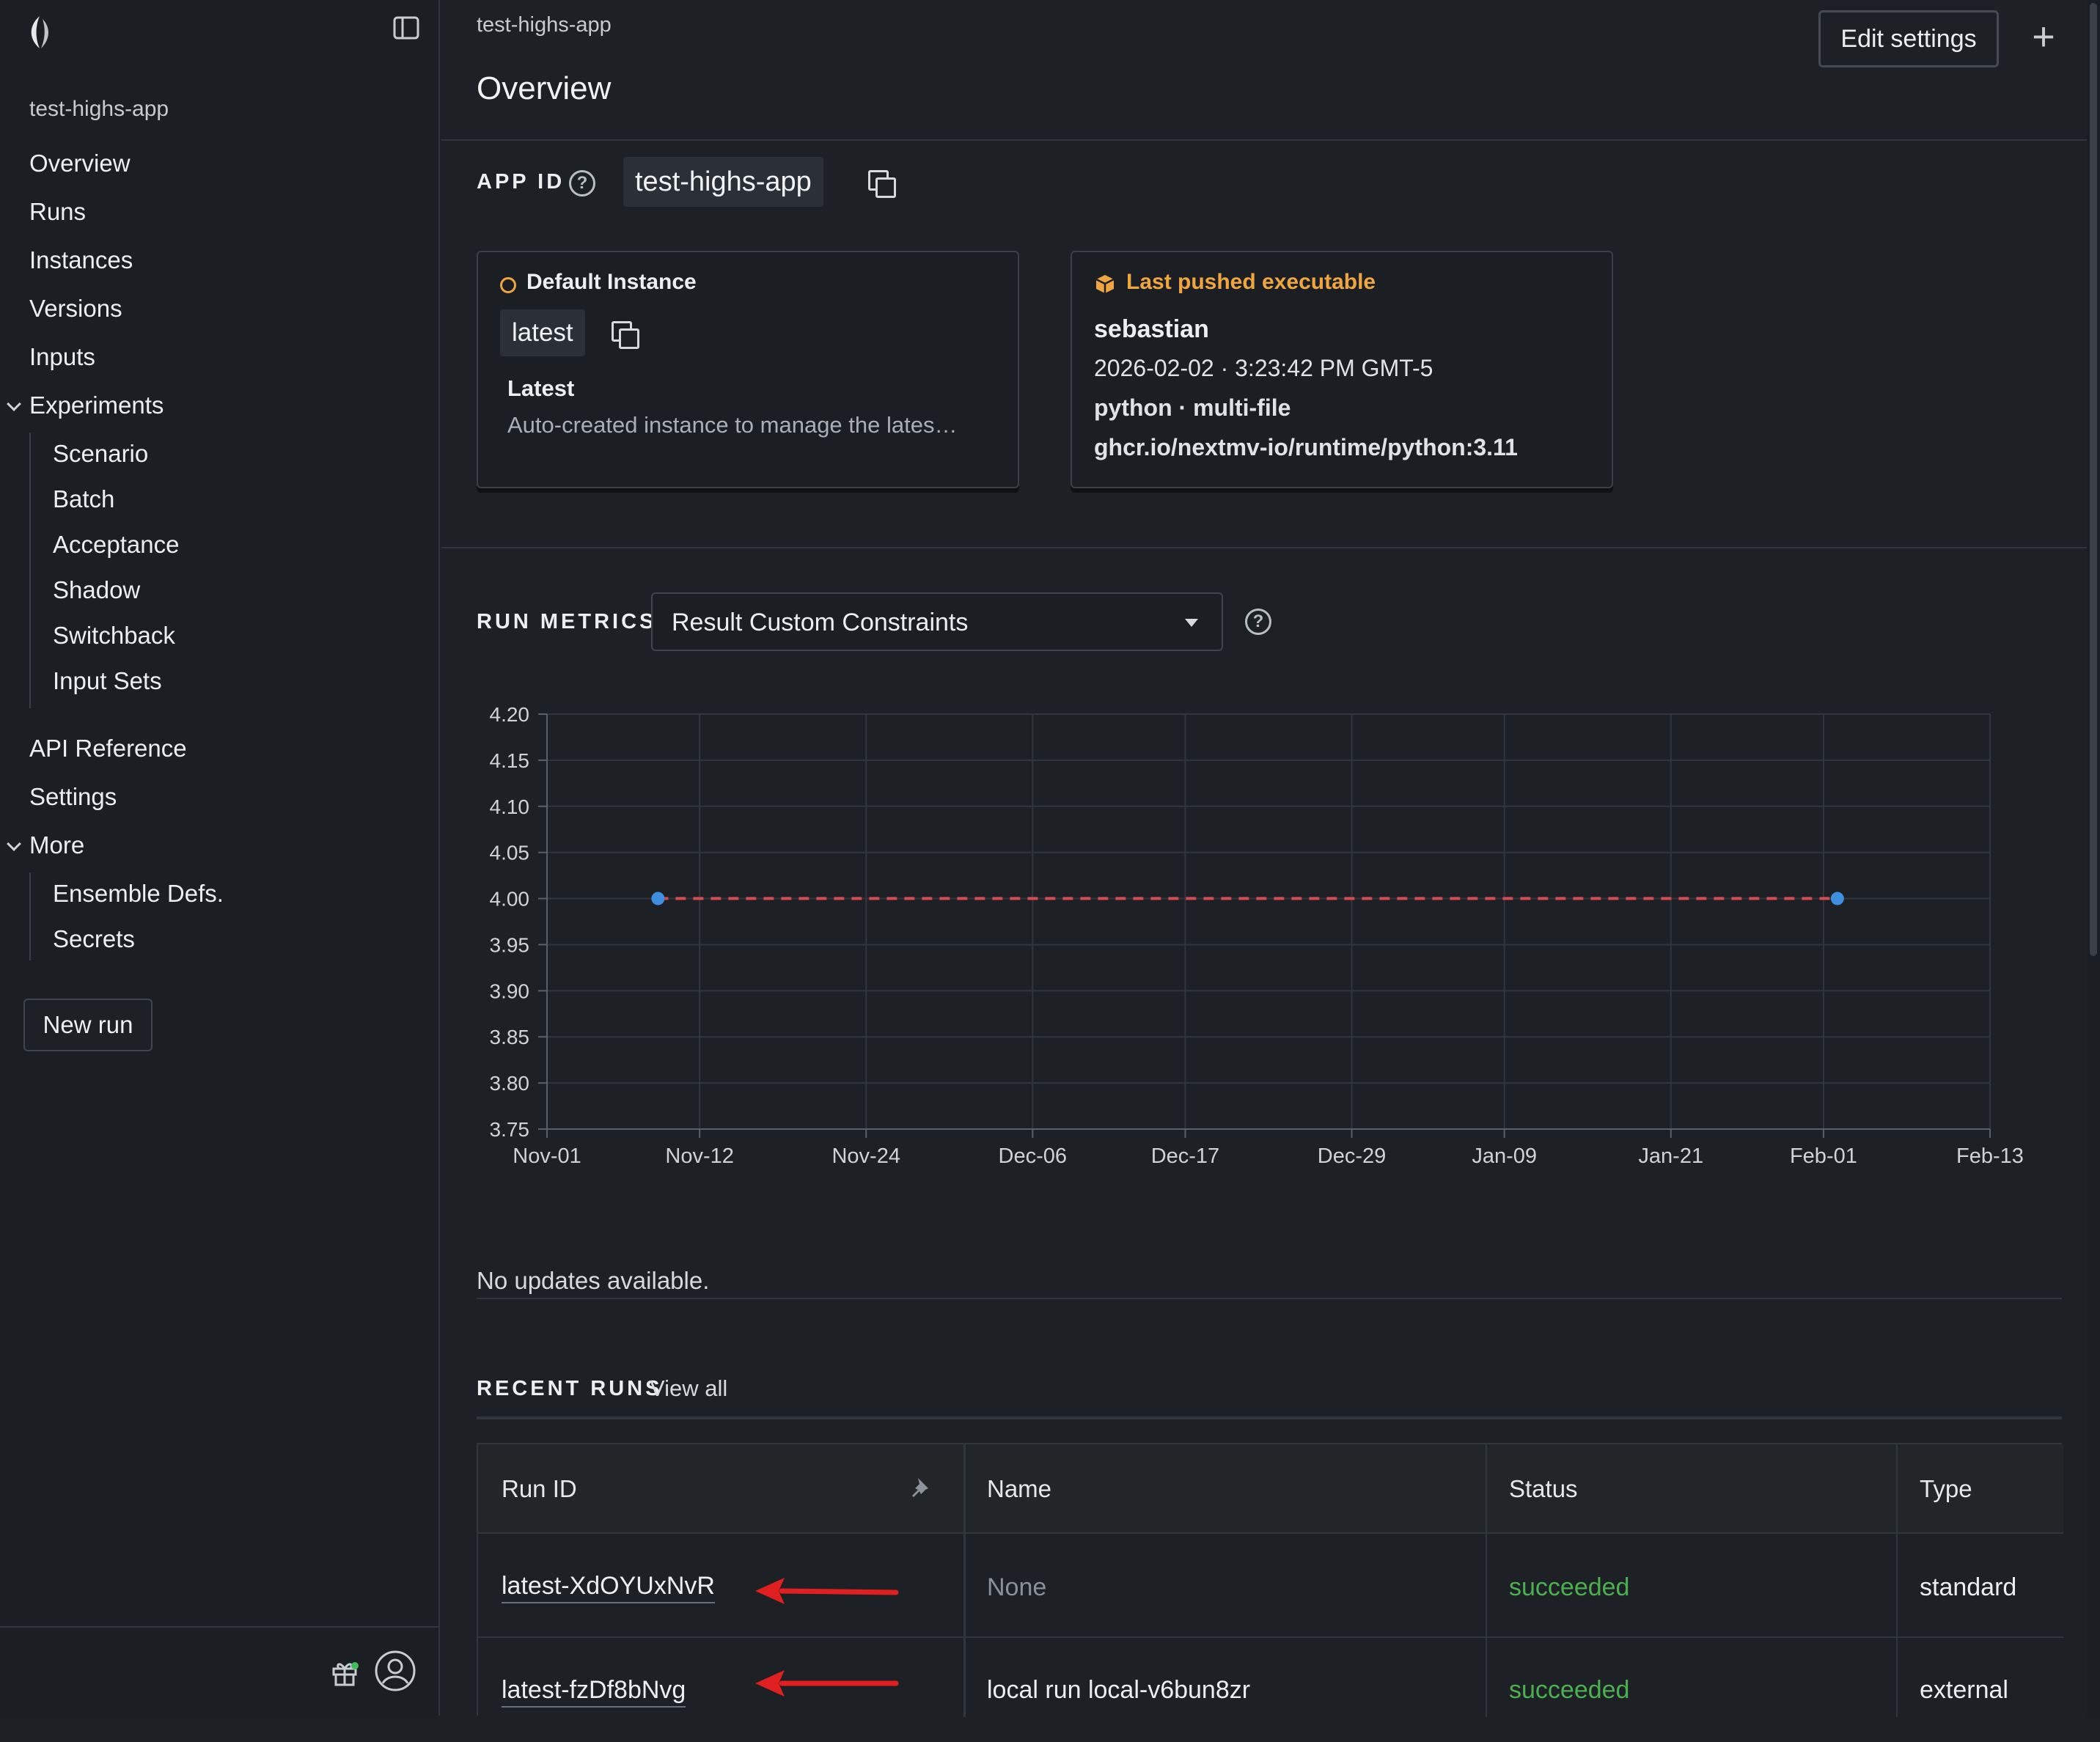 This screenshot has width=2100, height=1742. Describe the element at coordinates (1352, 1156) in the screenshot. I see `x-tick-label: Dec-29` at that location.